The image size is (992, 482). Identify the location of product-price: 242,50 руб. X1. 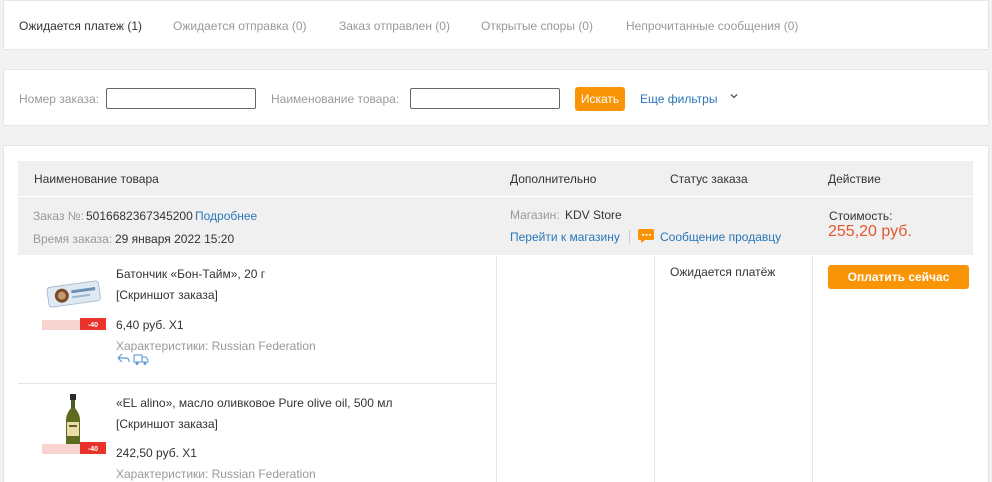
(156, 453).